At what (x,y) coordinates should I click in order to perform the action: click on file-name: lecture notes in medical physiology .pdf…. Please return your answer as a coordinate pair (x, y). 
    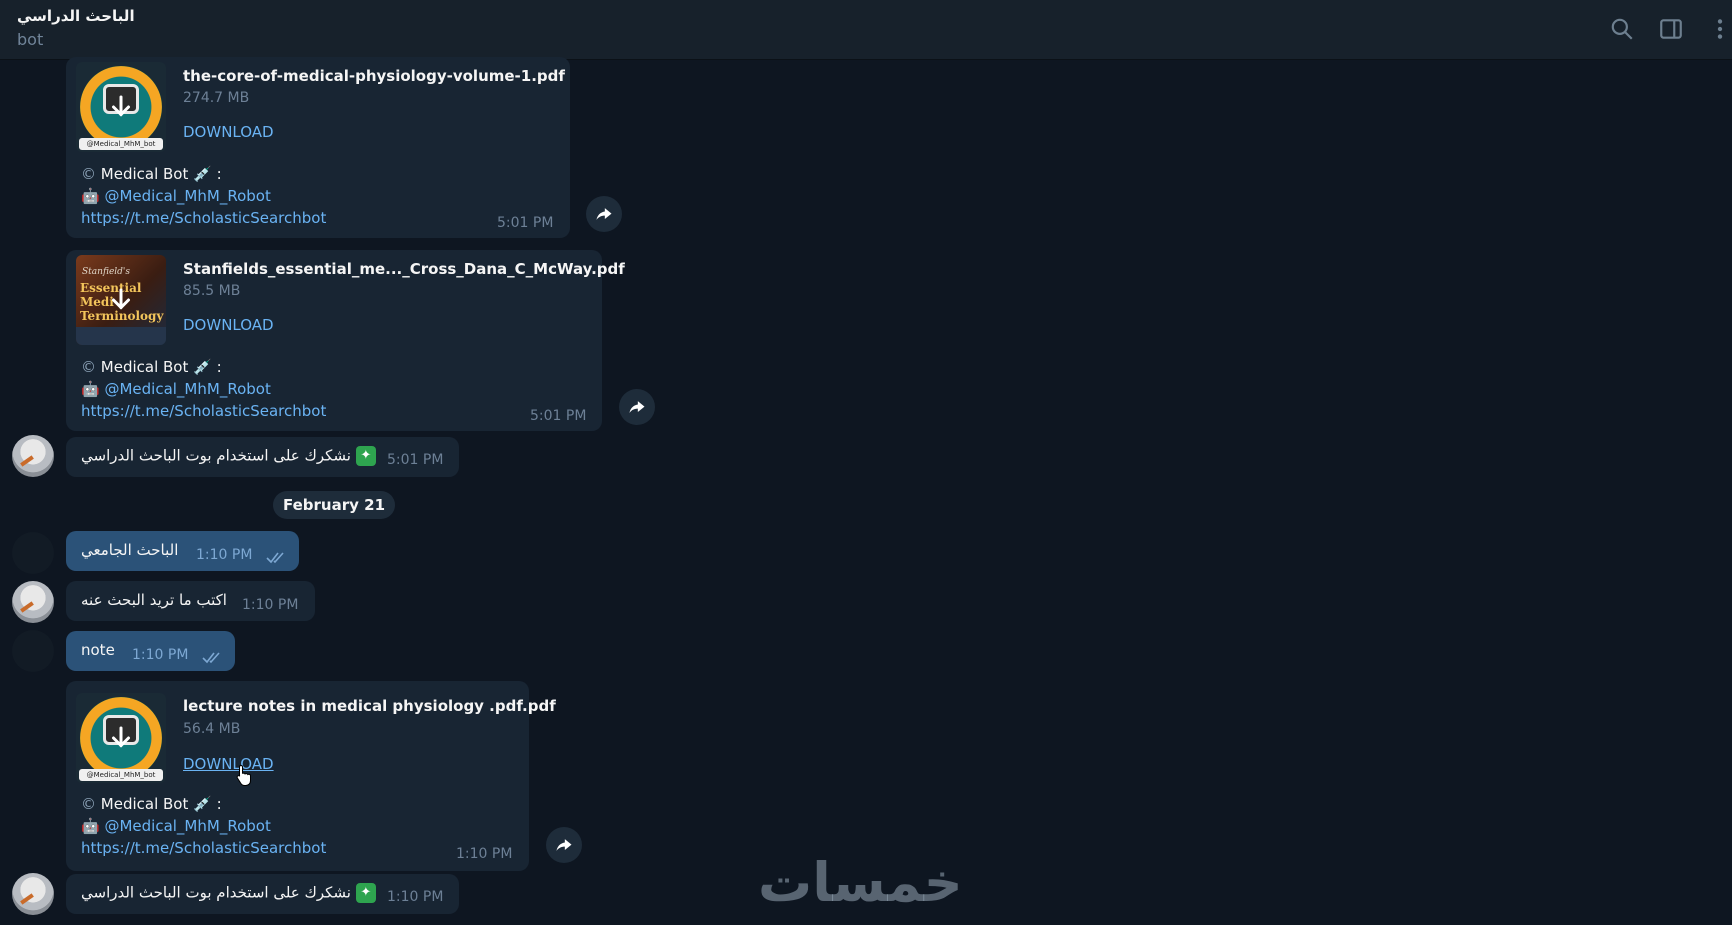
    Looking at the image, I should click on (369, 706).